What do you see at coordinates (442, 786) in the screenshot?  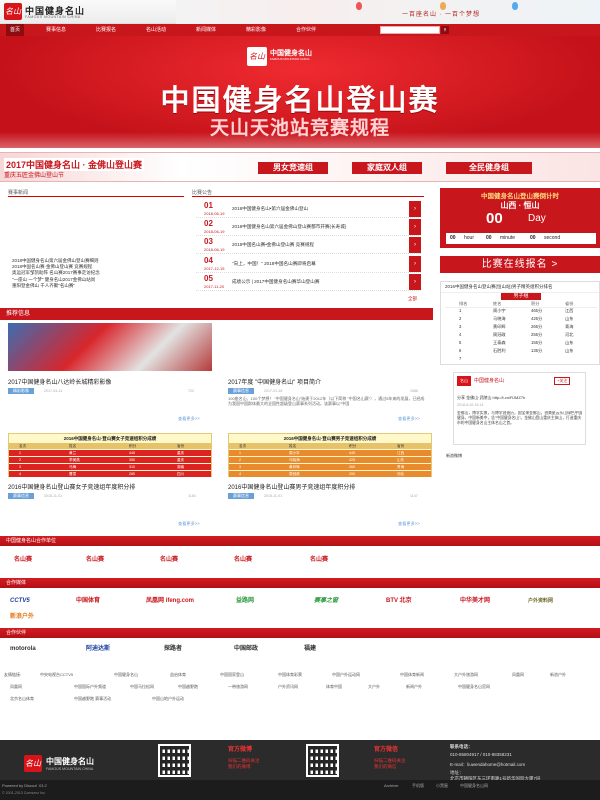 I see `footer-link: 小黑屋` at bounding box center [442, 786].